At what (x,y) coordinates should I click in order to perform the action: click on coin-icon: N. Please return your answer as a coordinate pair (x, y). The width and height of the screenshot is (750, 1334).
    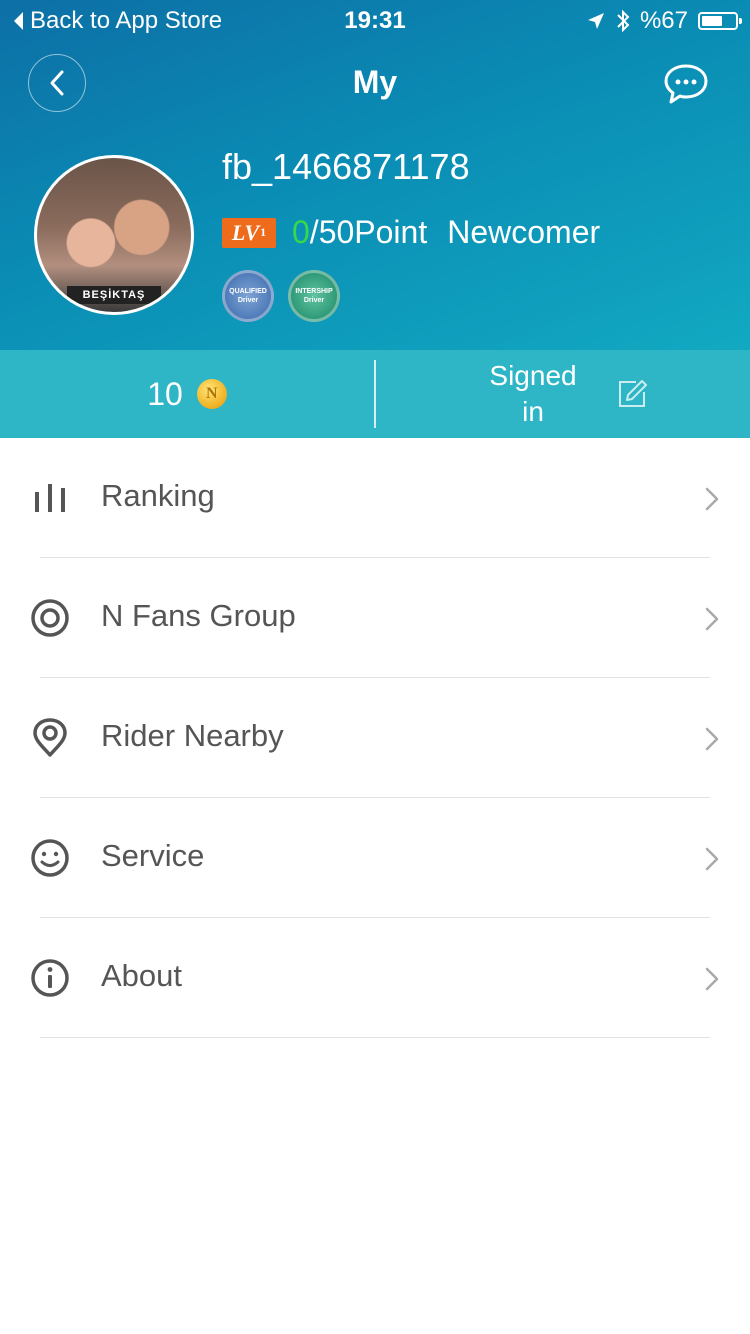
    Looking at the image, I should click on (211, 394).